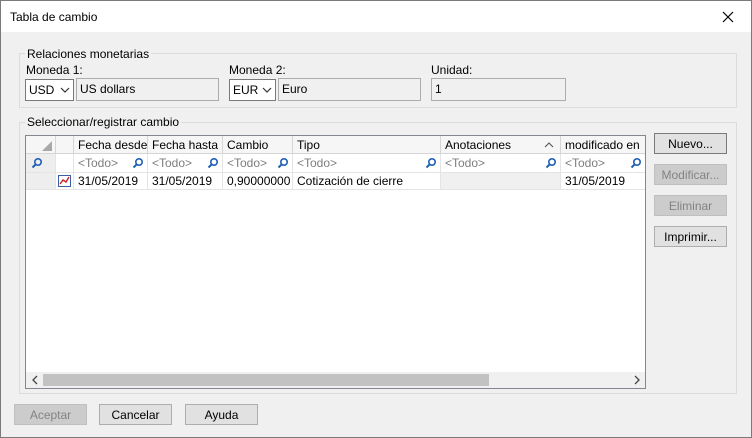 The image size is (752, 438). Describe the element at coordinates (295, 89) in the screenshot. I see `currency2-name-text: Euro` at that location.